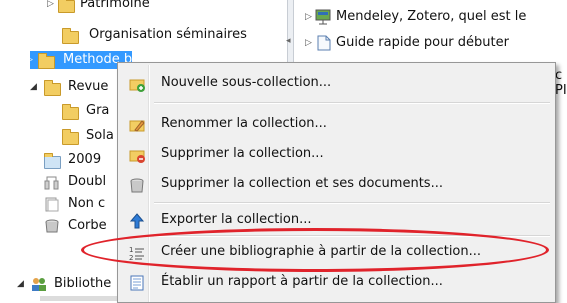 Image resolution: width=567 pixels, height=303 pixels. What do you see at coordinates (288, 41) in the screenshot?
I see `collapse-arrow-icon: ◂` at bounding box center [288, 41].